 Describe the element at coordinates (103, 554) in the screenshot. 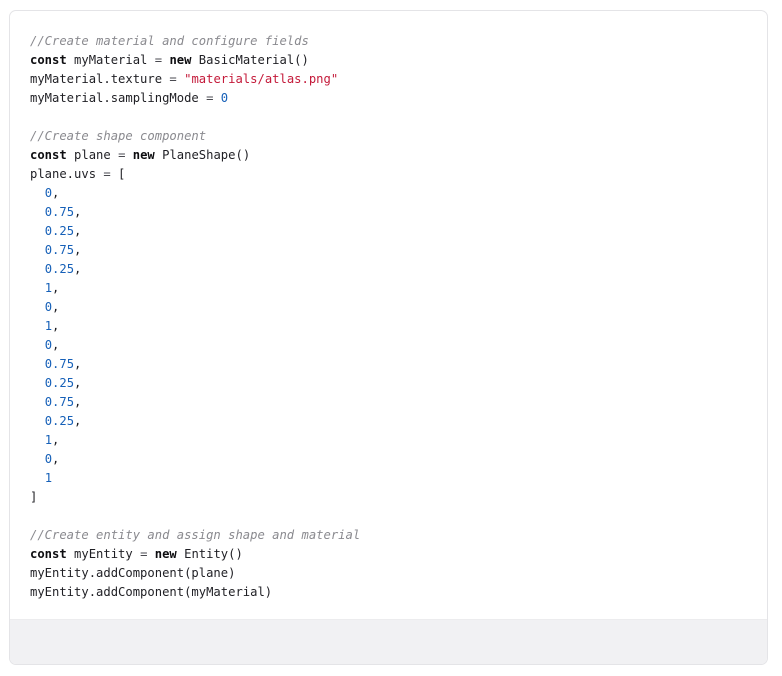

I see `code-token: myEntity` at that location.